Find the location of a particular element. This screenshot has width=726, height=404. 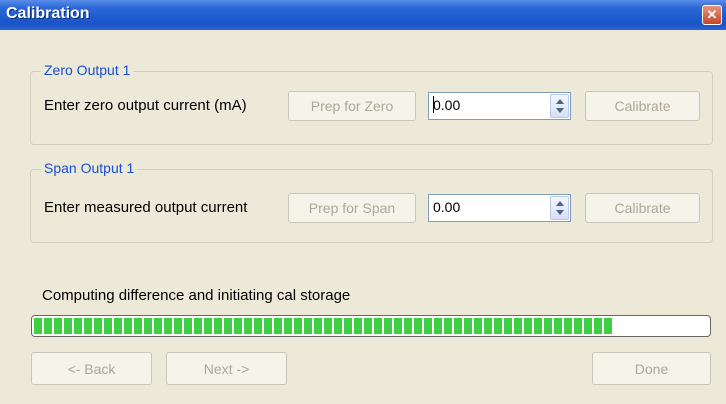

next-button: Next -> is located at coordinates (226, 368).